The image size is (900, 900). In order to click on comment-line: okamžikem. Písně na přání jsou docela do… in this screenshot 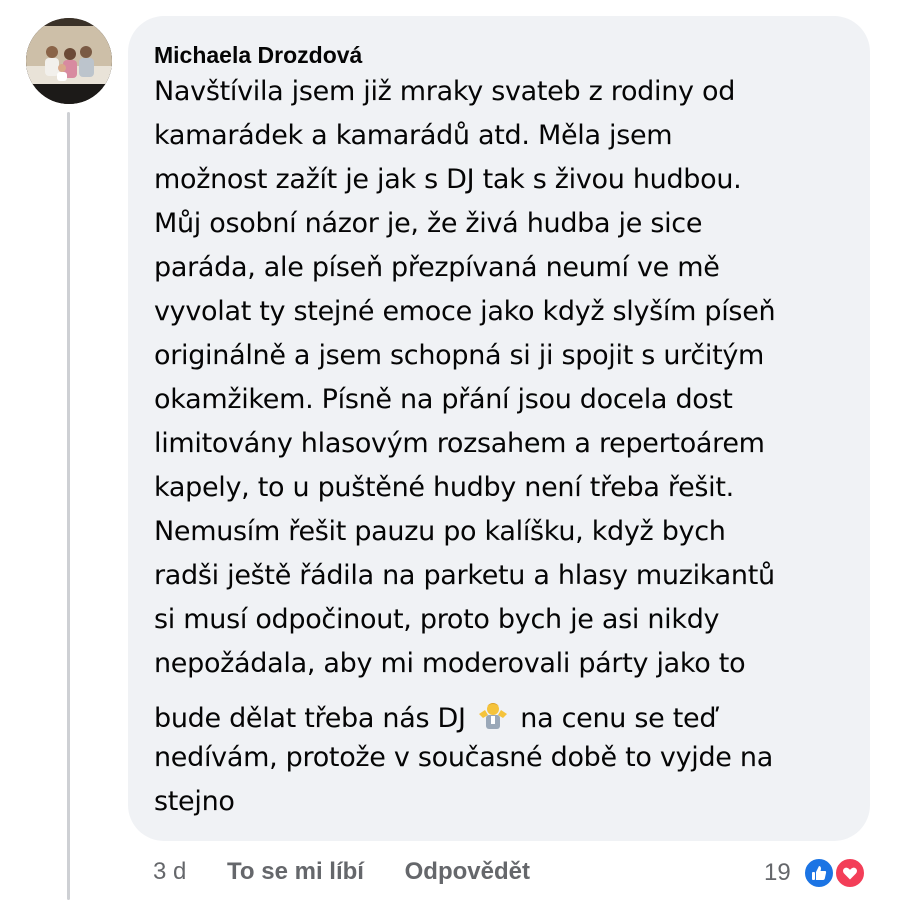, I will do `click(443, 399)`.